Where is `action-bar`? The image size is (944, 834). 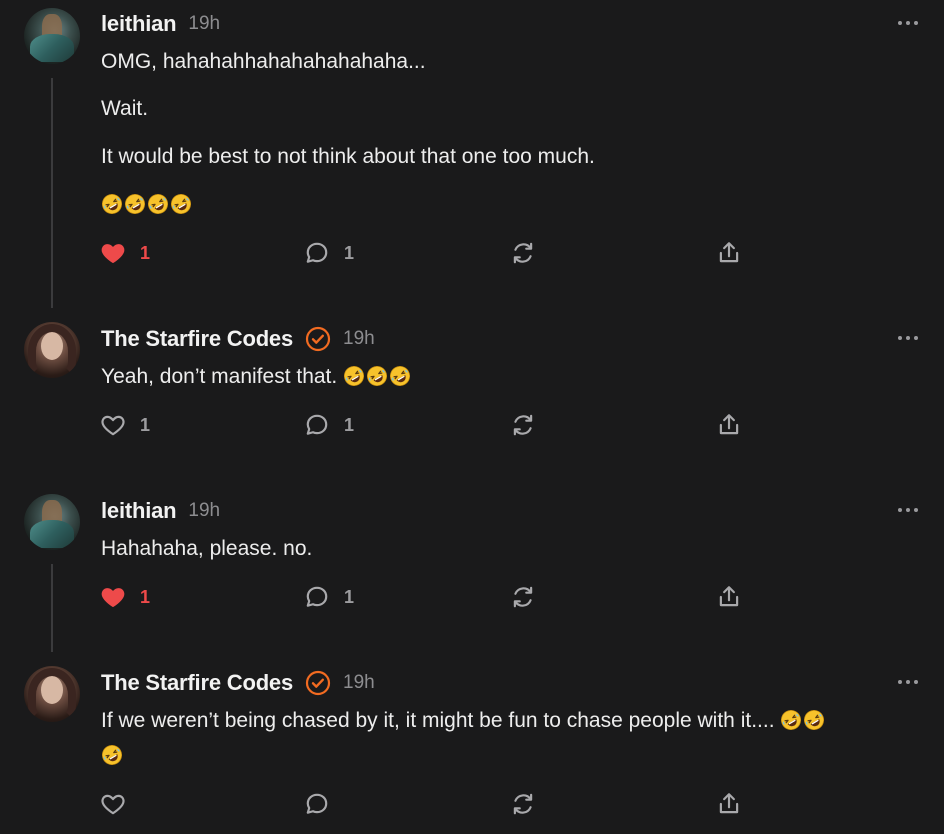 action-bar is located at coordinates (430, 804).